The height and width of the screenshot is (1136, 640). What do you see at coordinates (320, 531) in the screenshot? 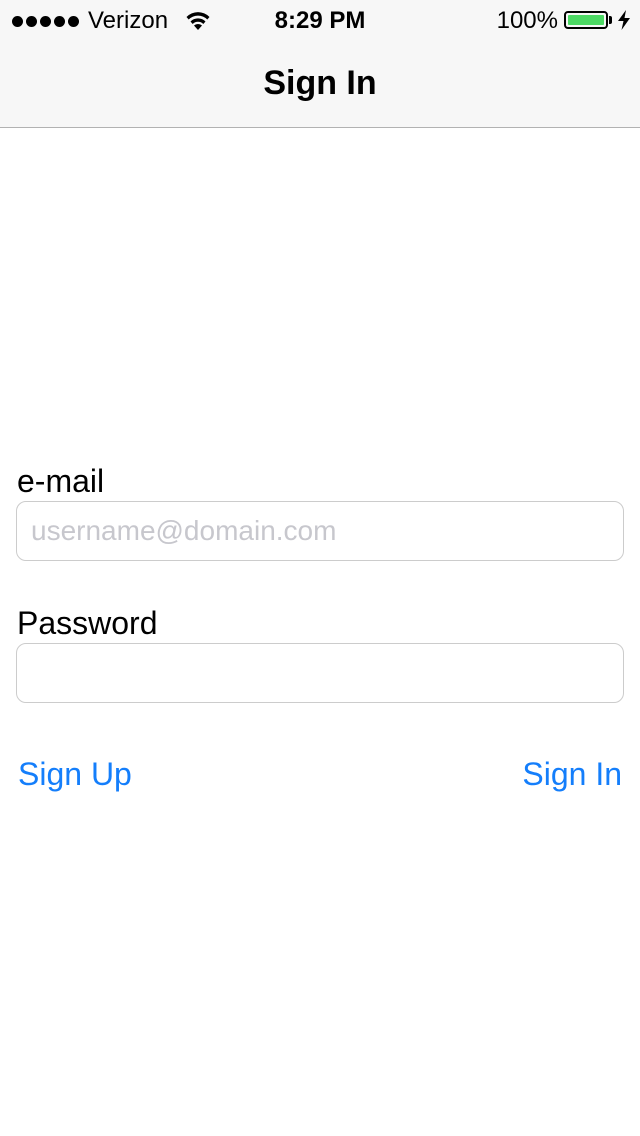
I see `email-field` at bounding box center [320, 531].